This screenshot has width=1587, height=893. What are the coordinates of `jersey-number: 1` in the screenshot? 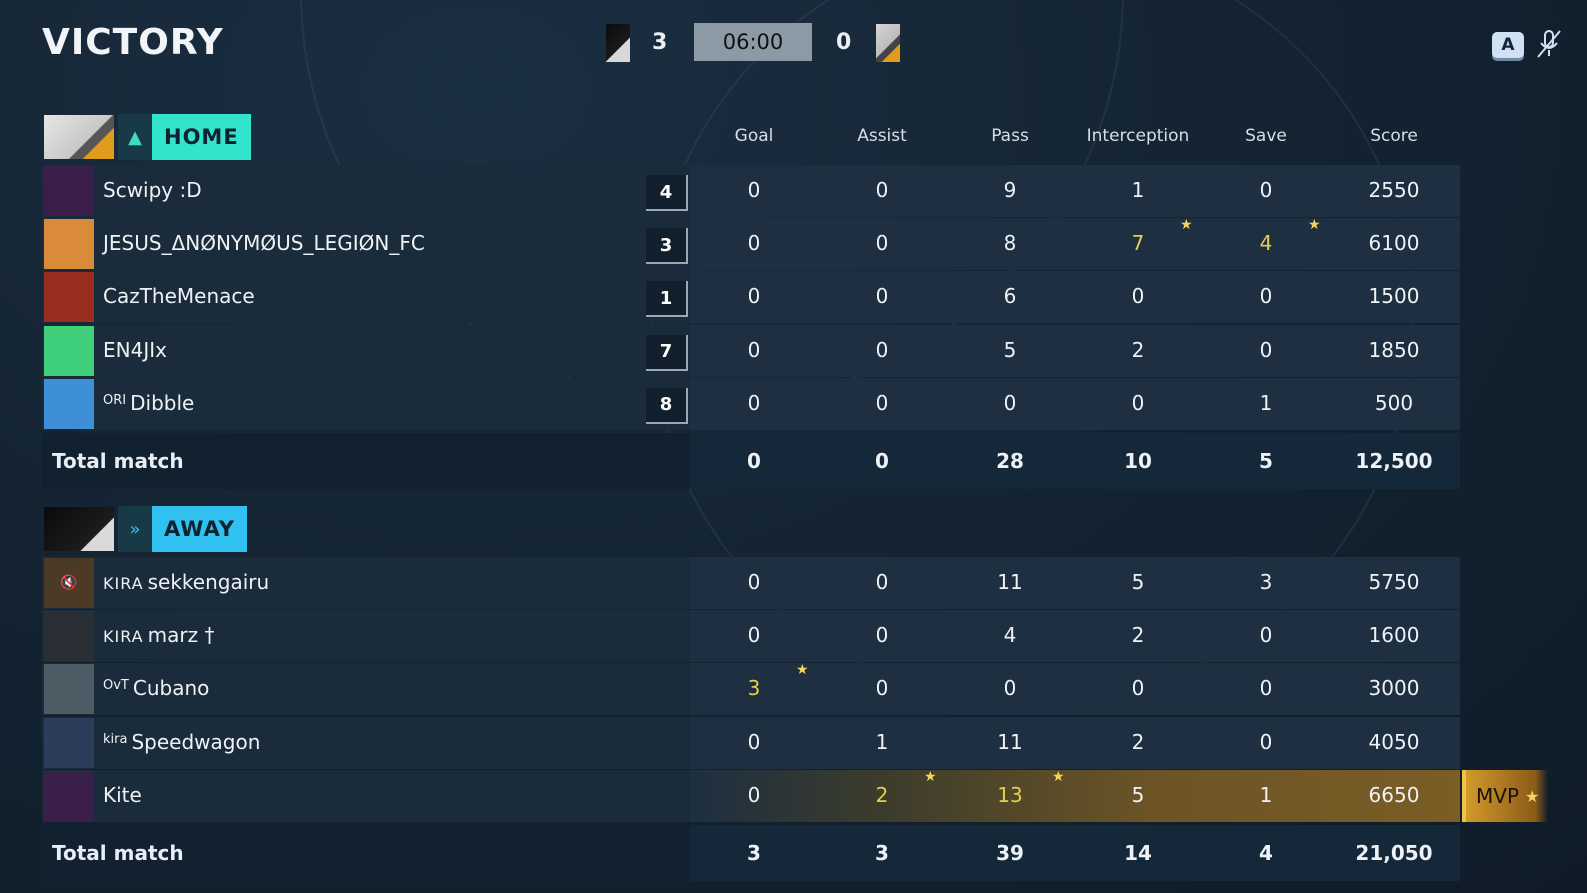 It's located at (667, 299).